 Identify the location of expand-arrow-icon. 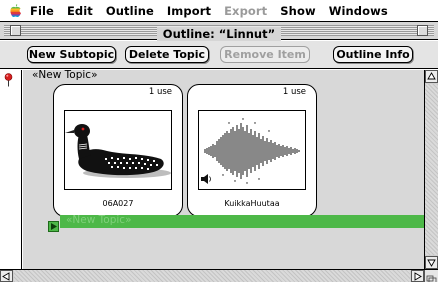
(53, 224).